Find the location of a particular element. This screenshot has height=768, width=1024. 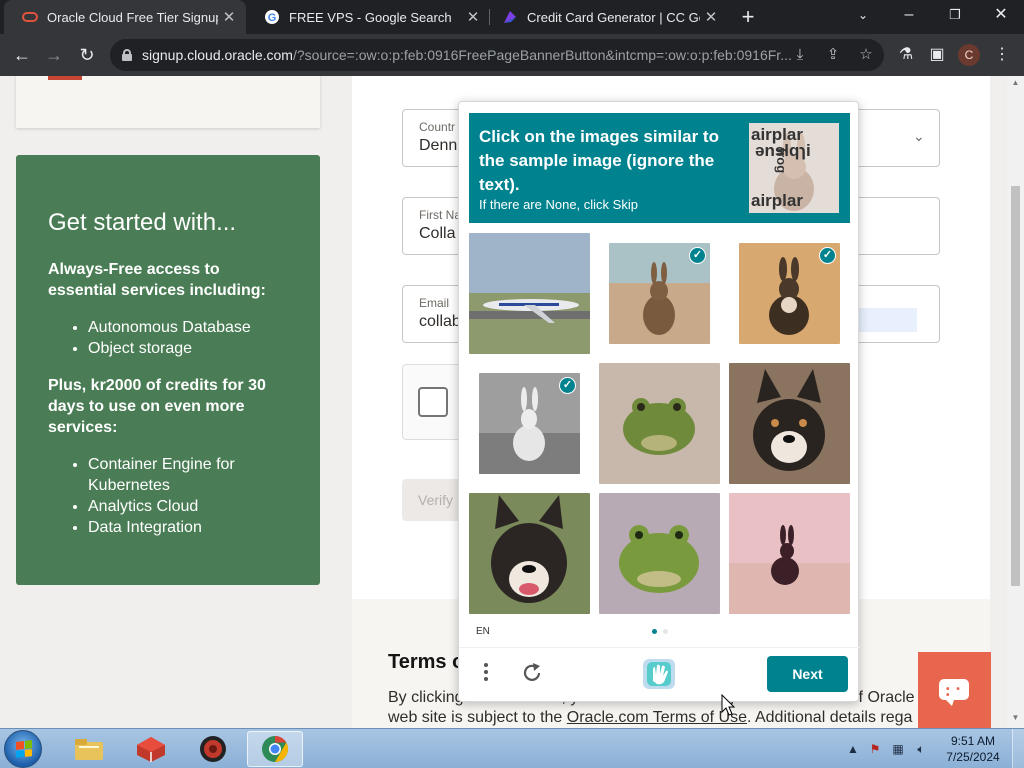

footer-divider is located at coordinates (659, 647).